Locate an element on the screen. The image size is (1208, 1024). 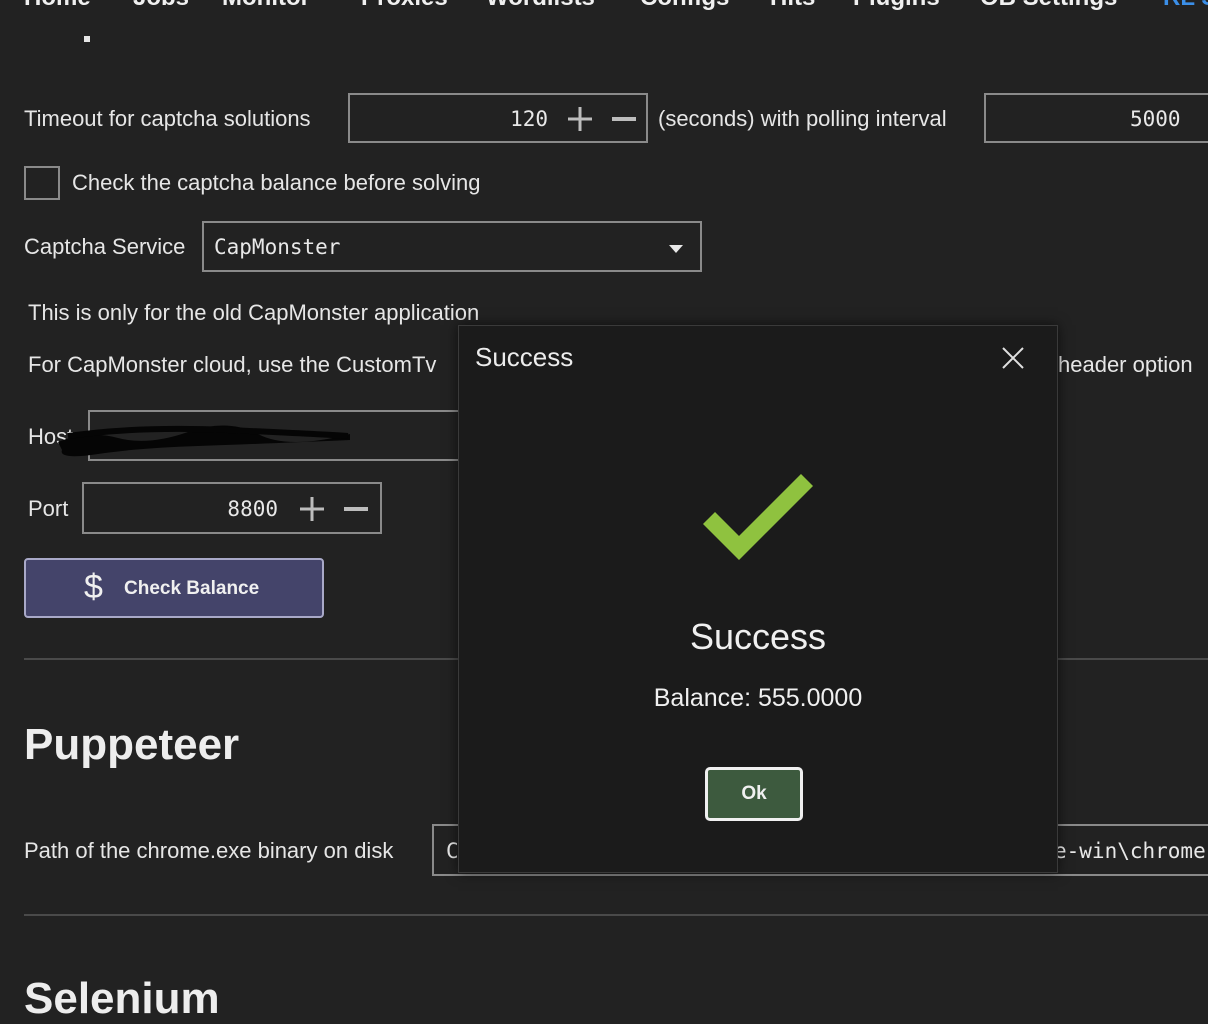
nav-proxies: Proxies is located at coordinates (404, 6).